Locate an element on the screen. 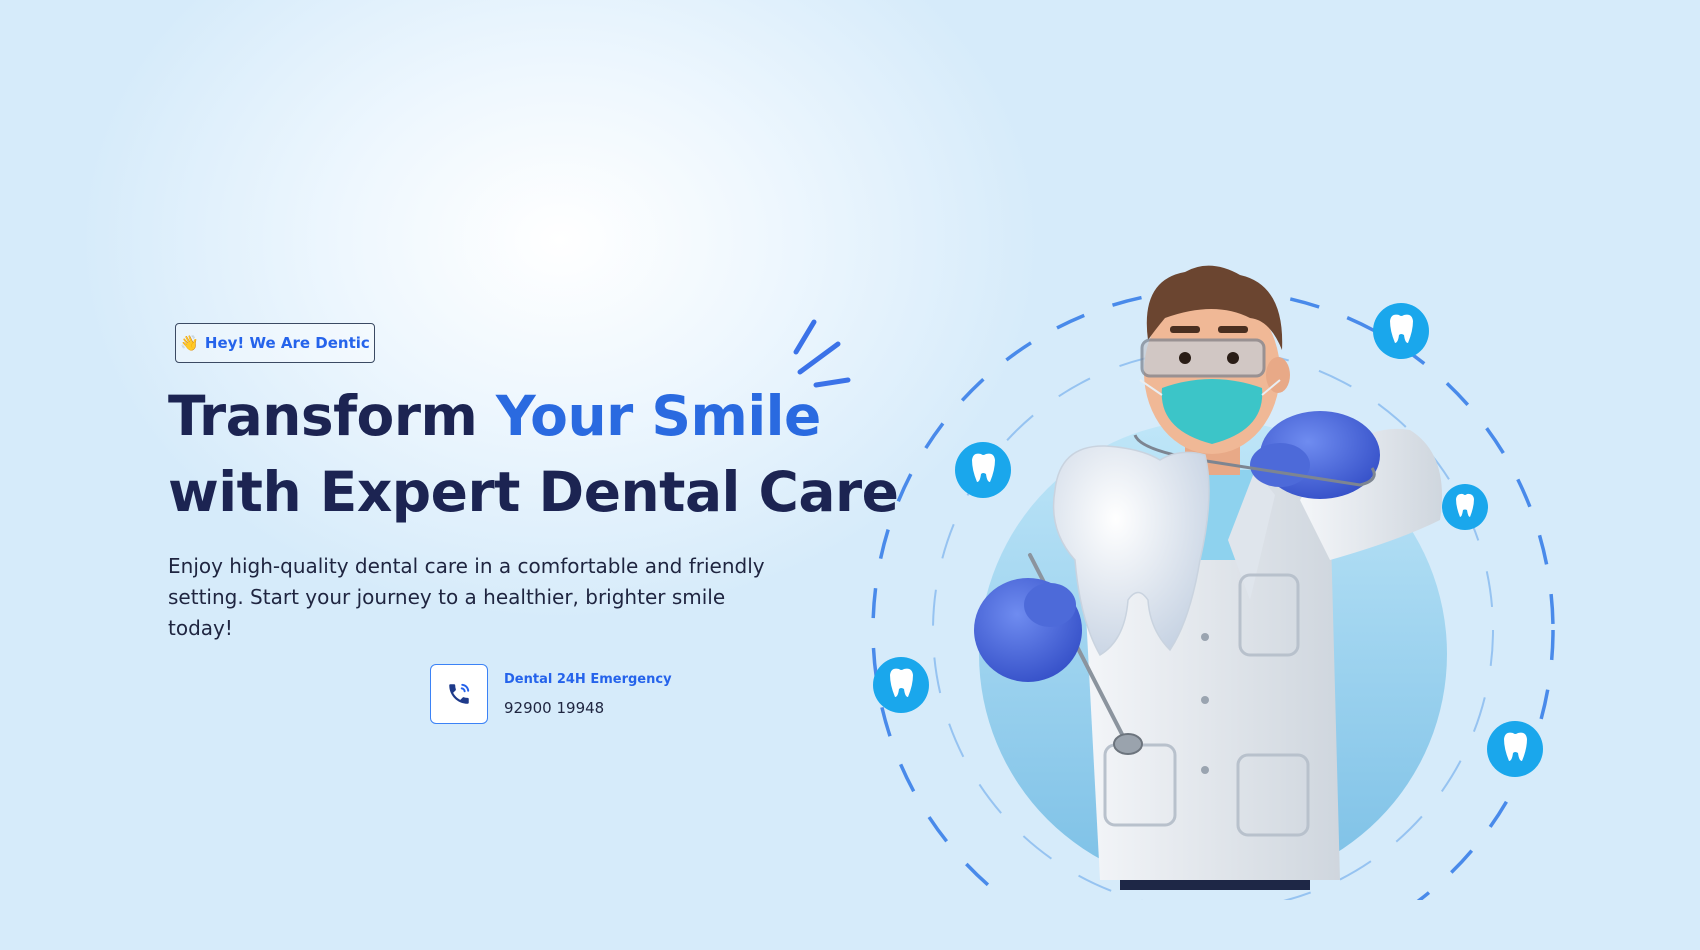  hero-title-part1: Transform is located at coordinates (332, 416).